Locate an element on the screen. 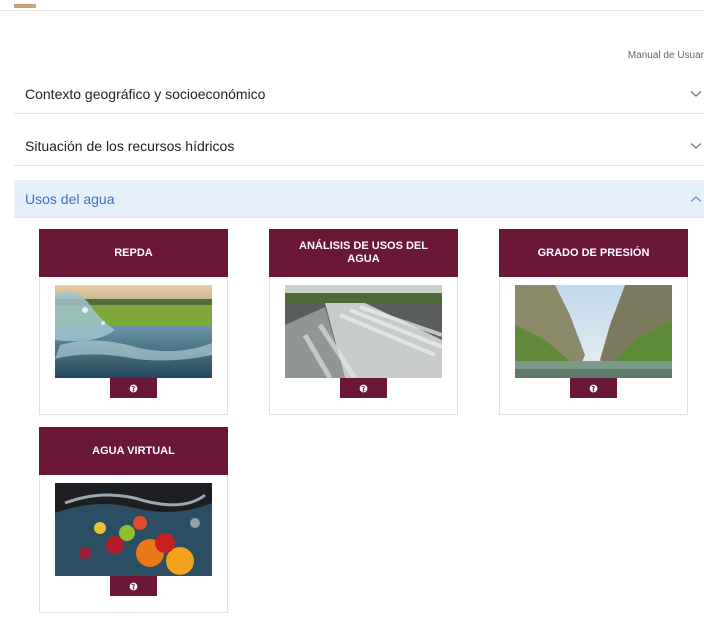 This screenshot has height=628, width=704. card-title: GRADO DE PRESIÓN is located at coordinates (593, 253).